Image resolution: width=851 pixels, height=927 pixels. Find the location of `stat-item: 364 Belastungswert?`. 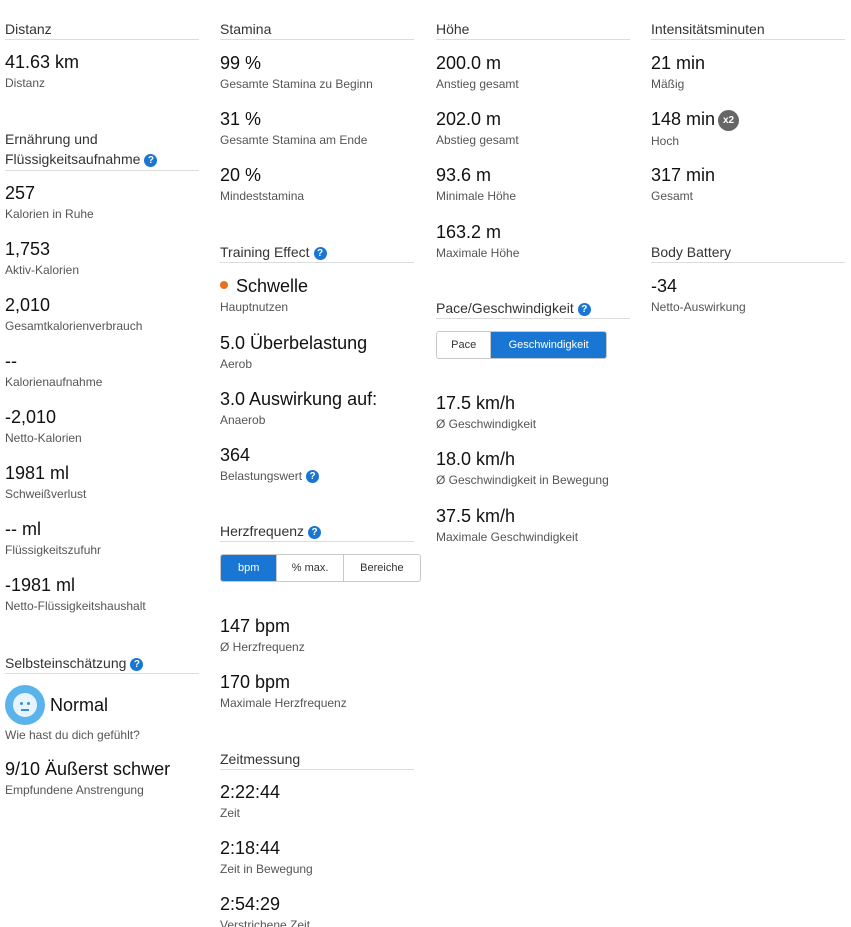

stat-item: 364 Belastungswert? is located at coordinates (317, 472).